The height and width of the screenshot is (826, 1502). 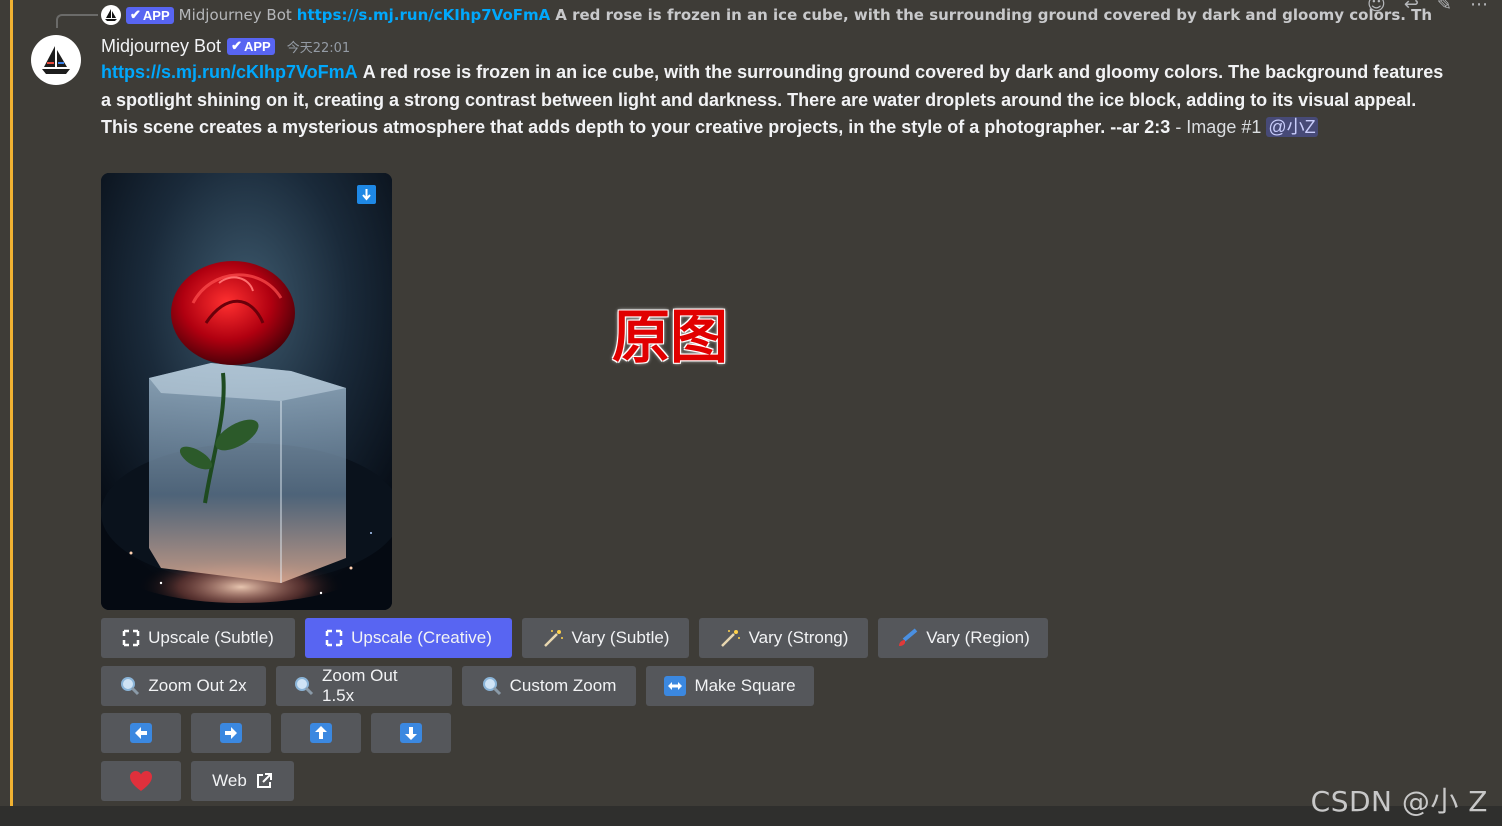 I want to click on generated-image, so click(x=246, y=391).